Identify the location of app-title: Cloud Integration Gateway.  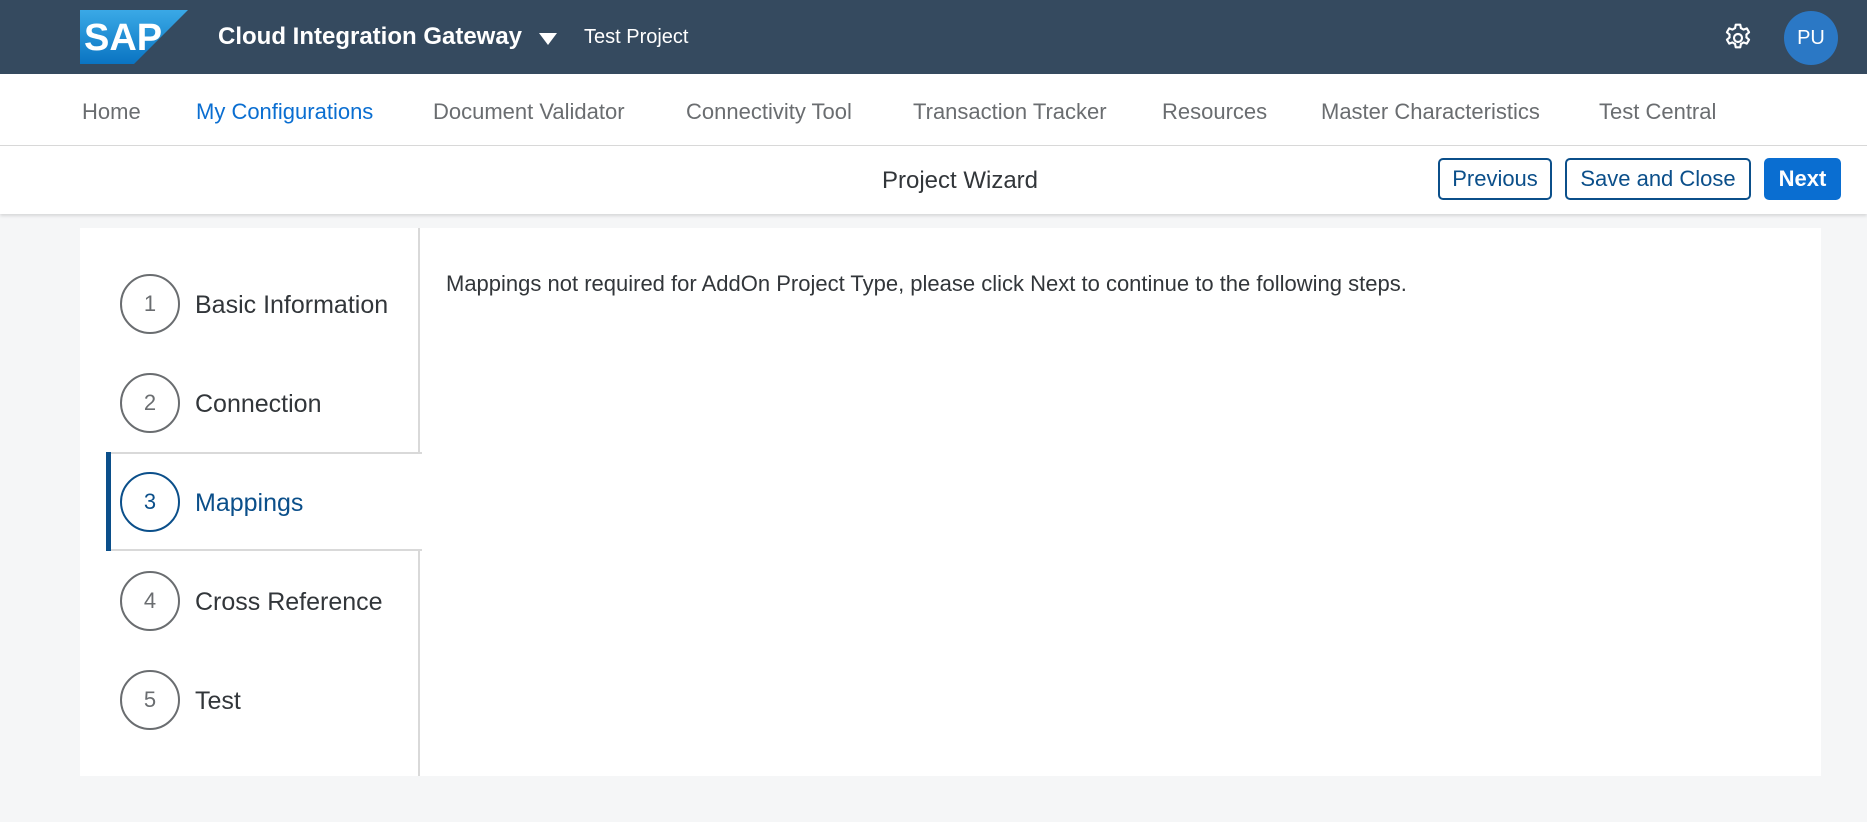
(370, 36).